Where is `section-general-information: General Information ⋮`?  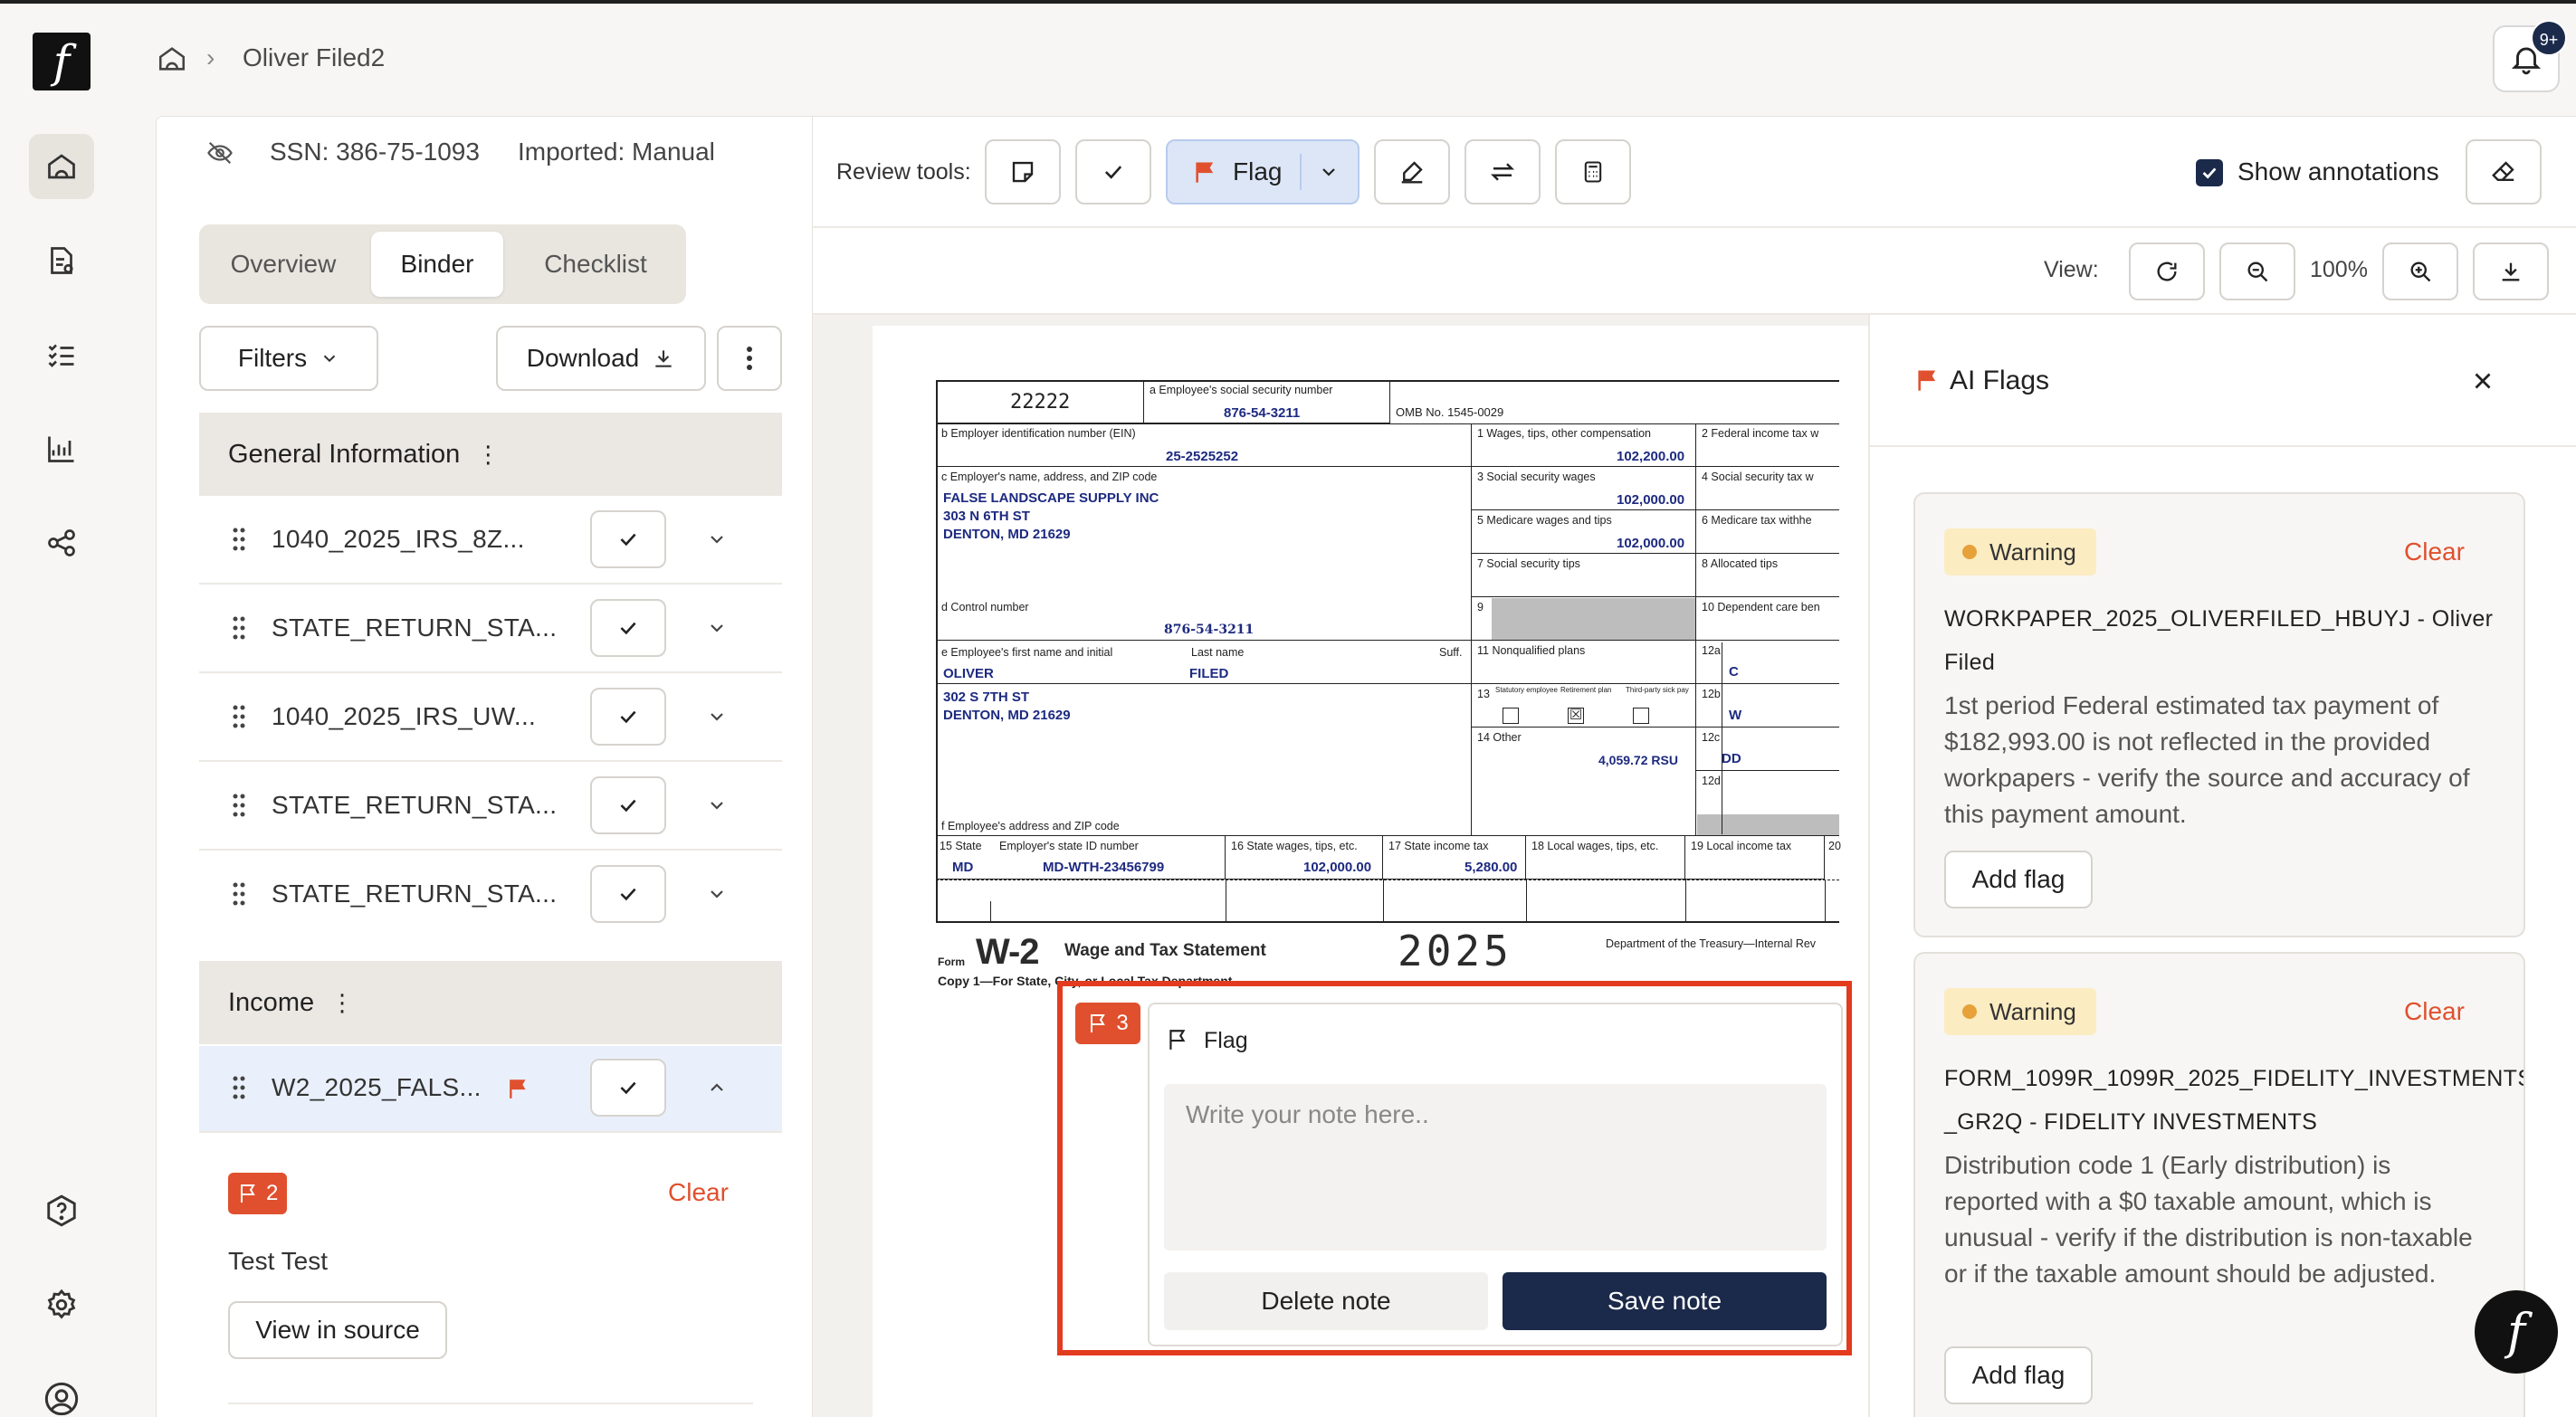 section-general-information: General Information ⋮ is located at coordinates (490, 454).